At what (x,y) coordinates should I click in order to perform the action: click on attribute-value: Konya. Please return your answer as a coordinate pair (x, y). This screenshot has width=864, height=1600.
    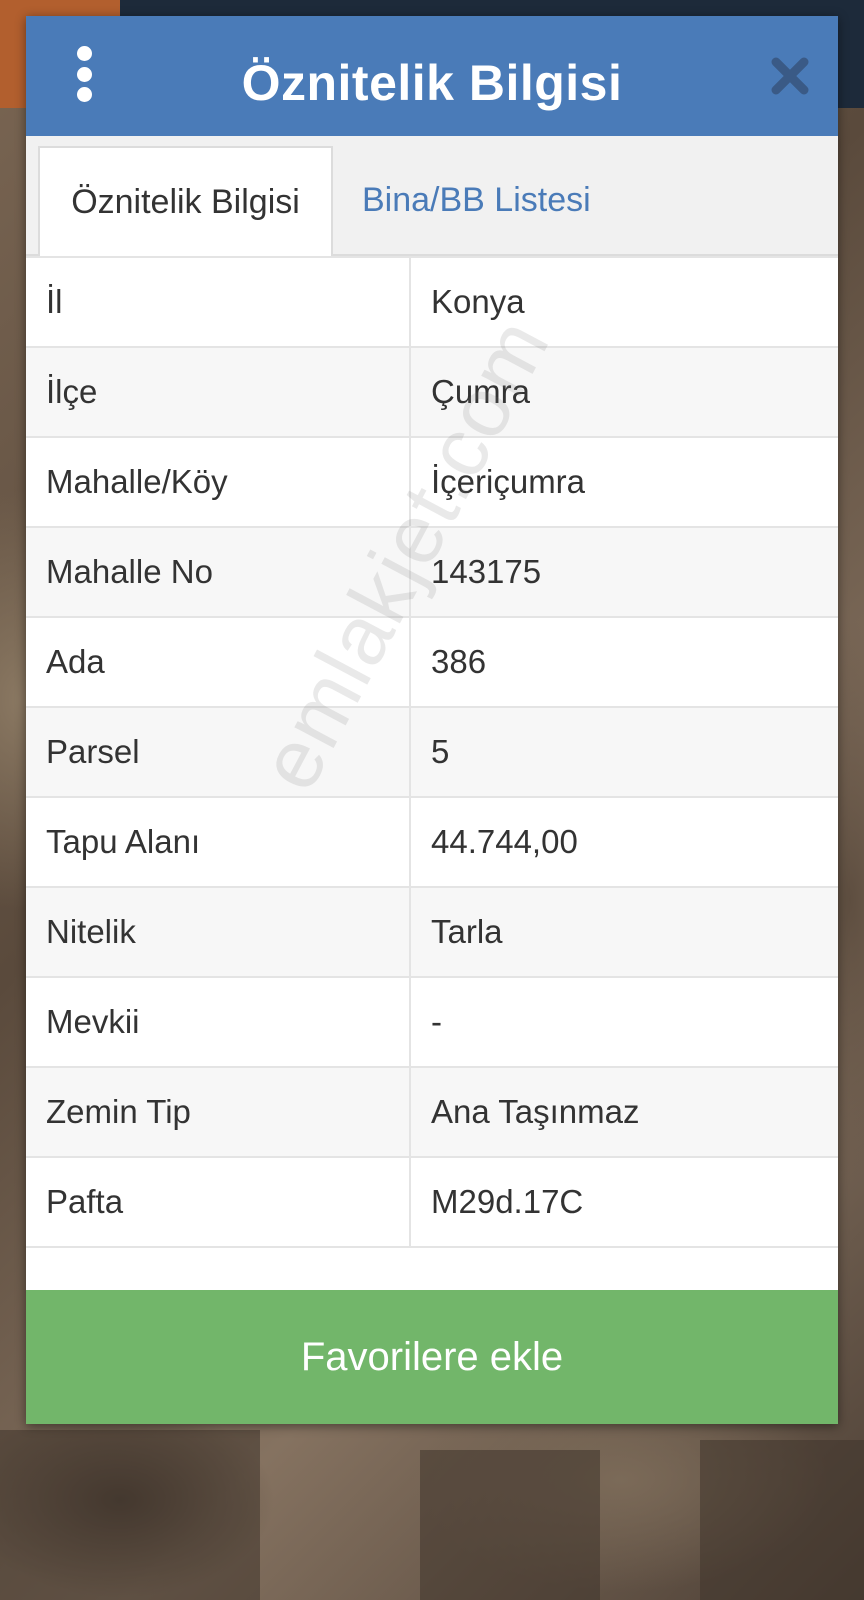
    Looking at the image, I should click on (623, 302).